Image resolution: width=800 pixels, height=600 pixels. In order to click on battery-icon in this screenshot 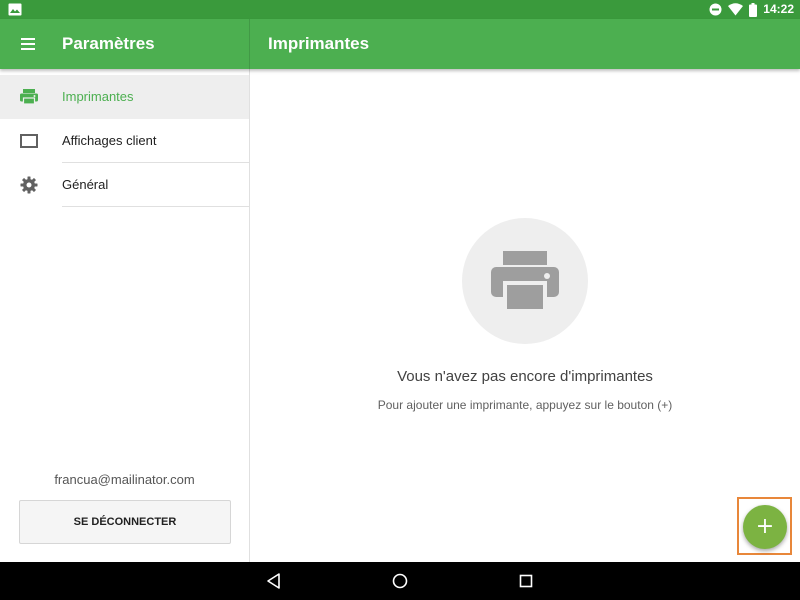, I will do `click(753, 9)`.